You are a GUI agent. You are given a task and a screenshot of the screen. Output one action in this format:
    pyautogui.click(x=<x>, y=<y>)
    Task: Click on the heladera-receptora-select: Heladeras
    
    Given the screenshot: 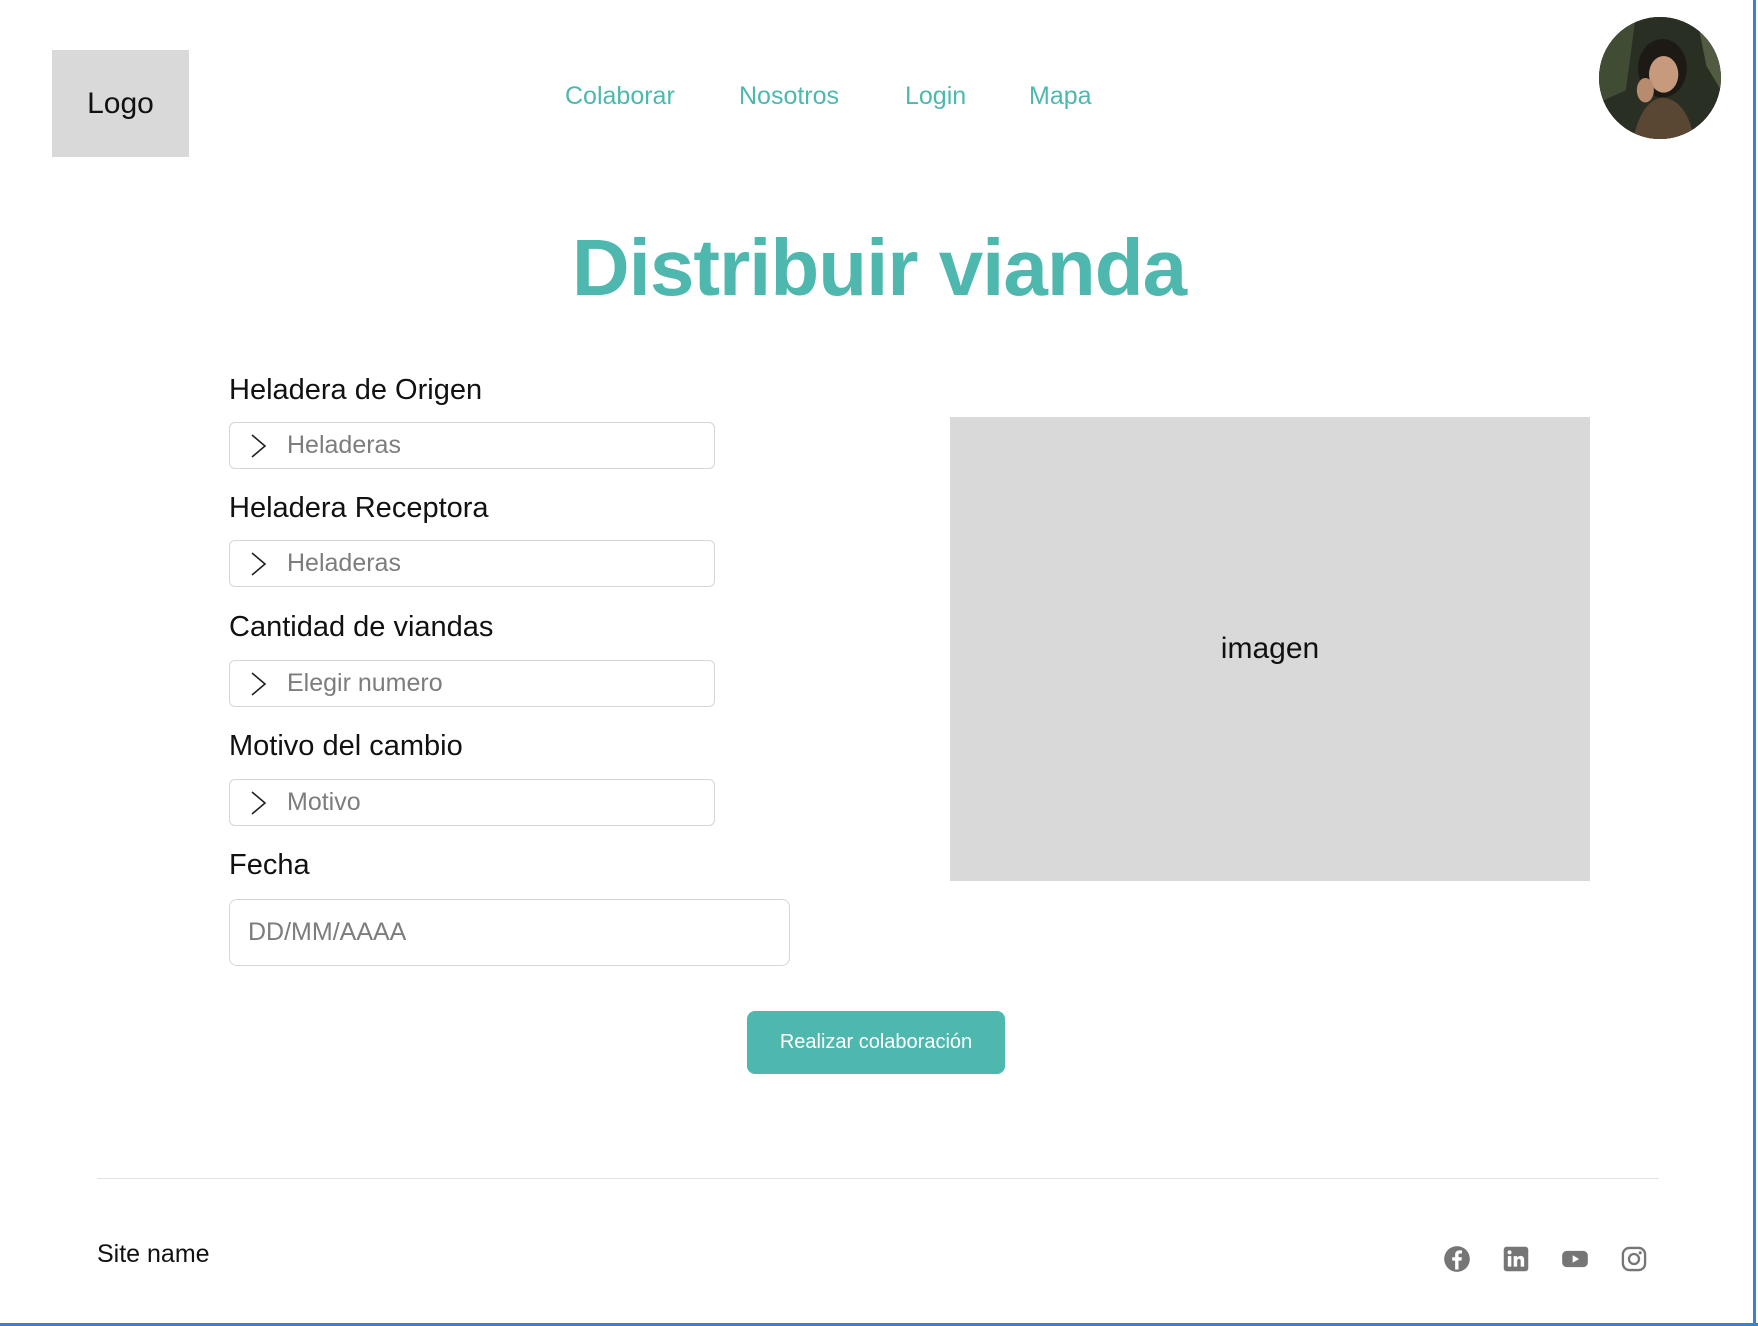 What is the action you would take?
    pyautogui.click(x=472, y=563)
    